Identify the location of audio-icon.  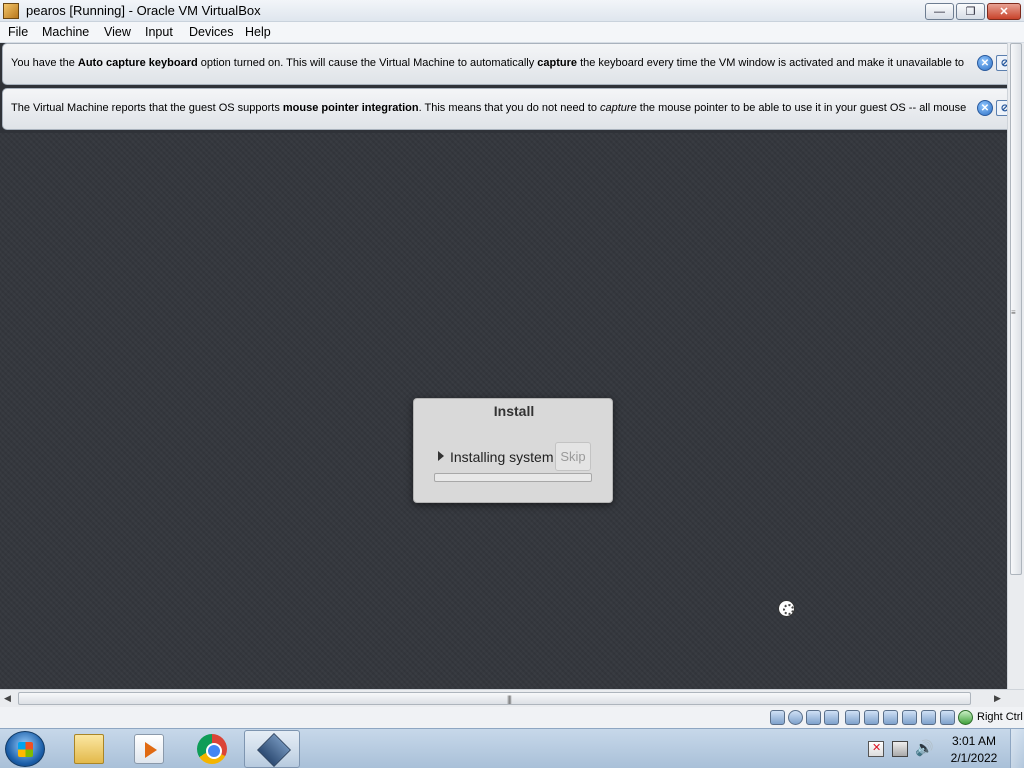
(813, 717).